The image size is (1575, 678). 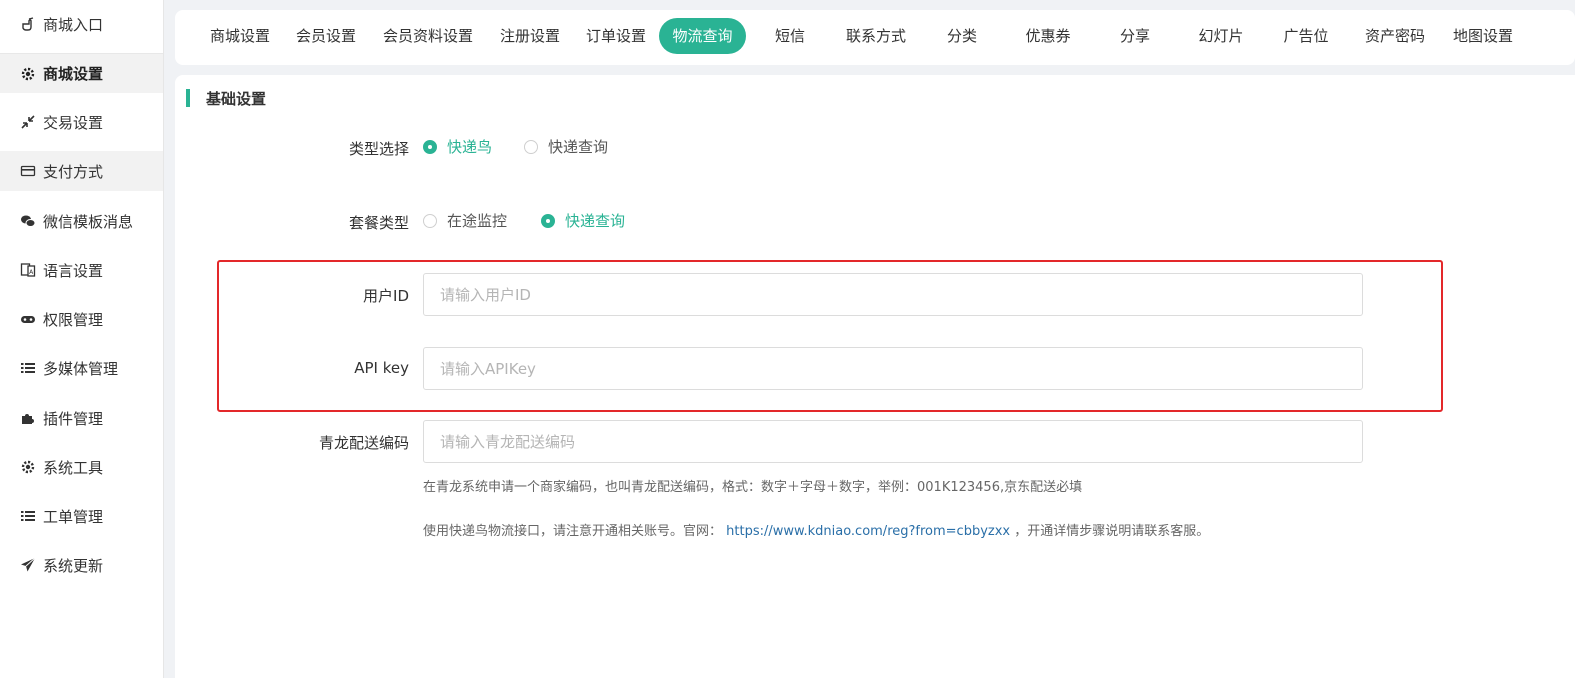 I want to click on sidebar-item-system-update: 系统更新, so click(x=81, y=565).